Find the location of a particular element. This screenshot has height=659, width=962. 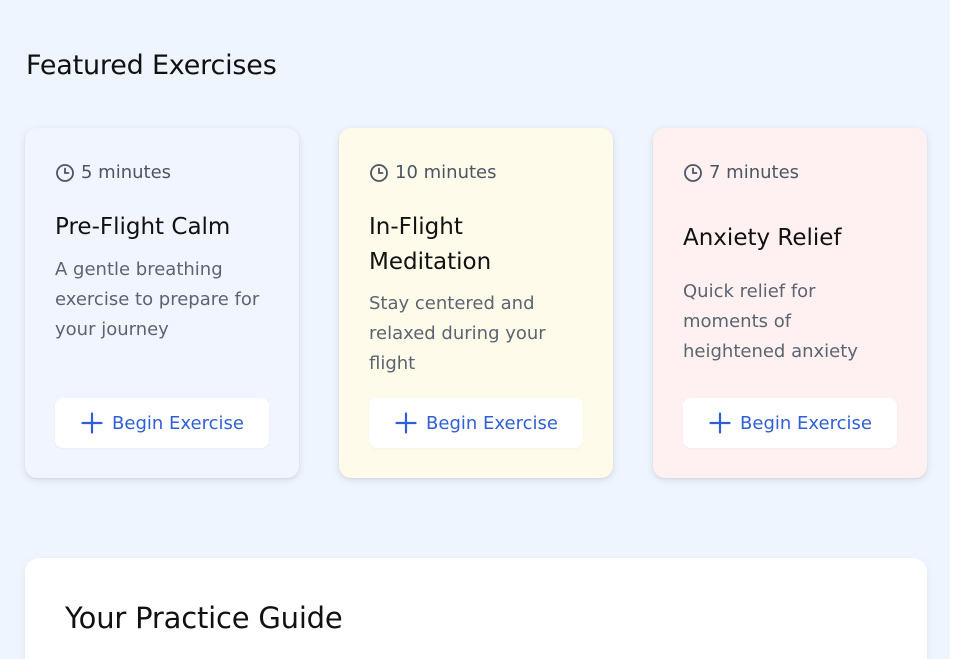

duration: 10 minutes is located at coordinates (433, 172).